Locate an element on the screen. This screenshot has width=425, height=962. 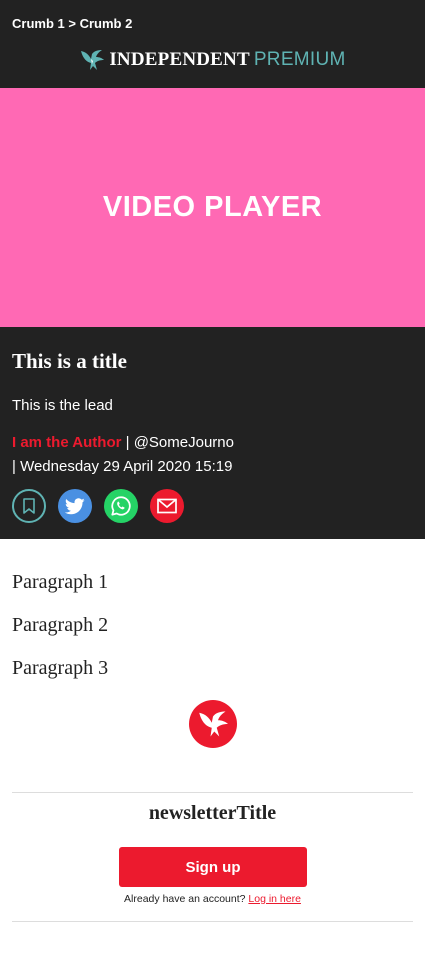
breadcrumb: Crumb 1 > Crumb 2 is located at coordinates (72, 23).